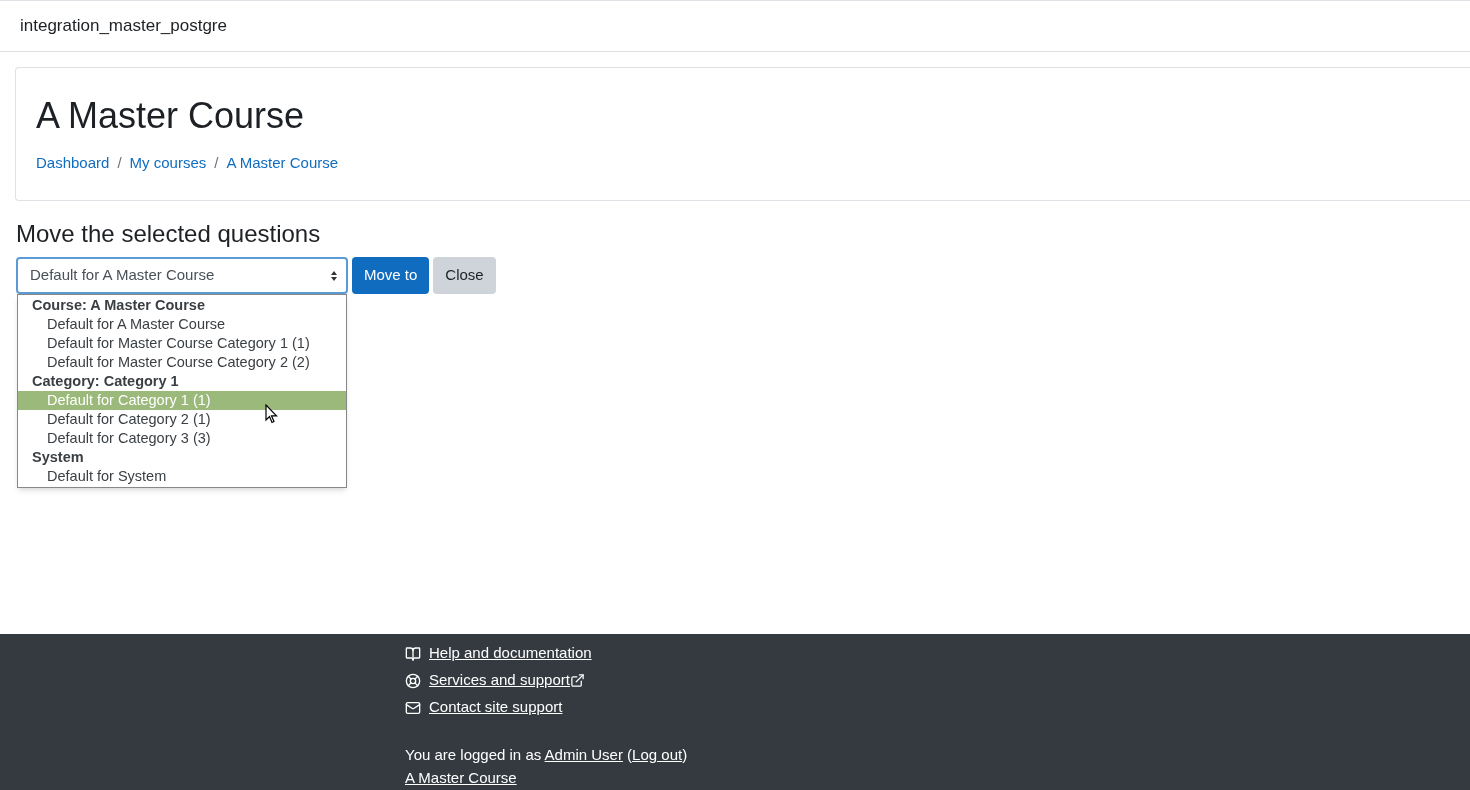 Image resolution: width=1470 pixels, height=790 pixels. What do you see at coordinates (464, 275) in the screenshot?
I see `close-button: Close` at bounding box center [464, 275].